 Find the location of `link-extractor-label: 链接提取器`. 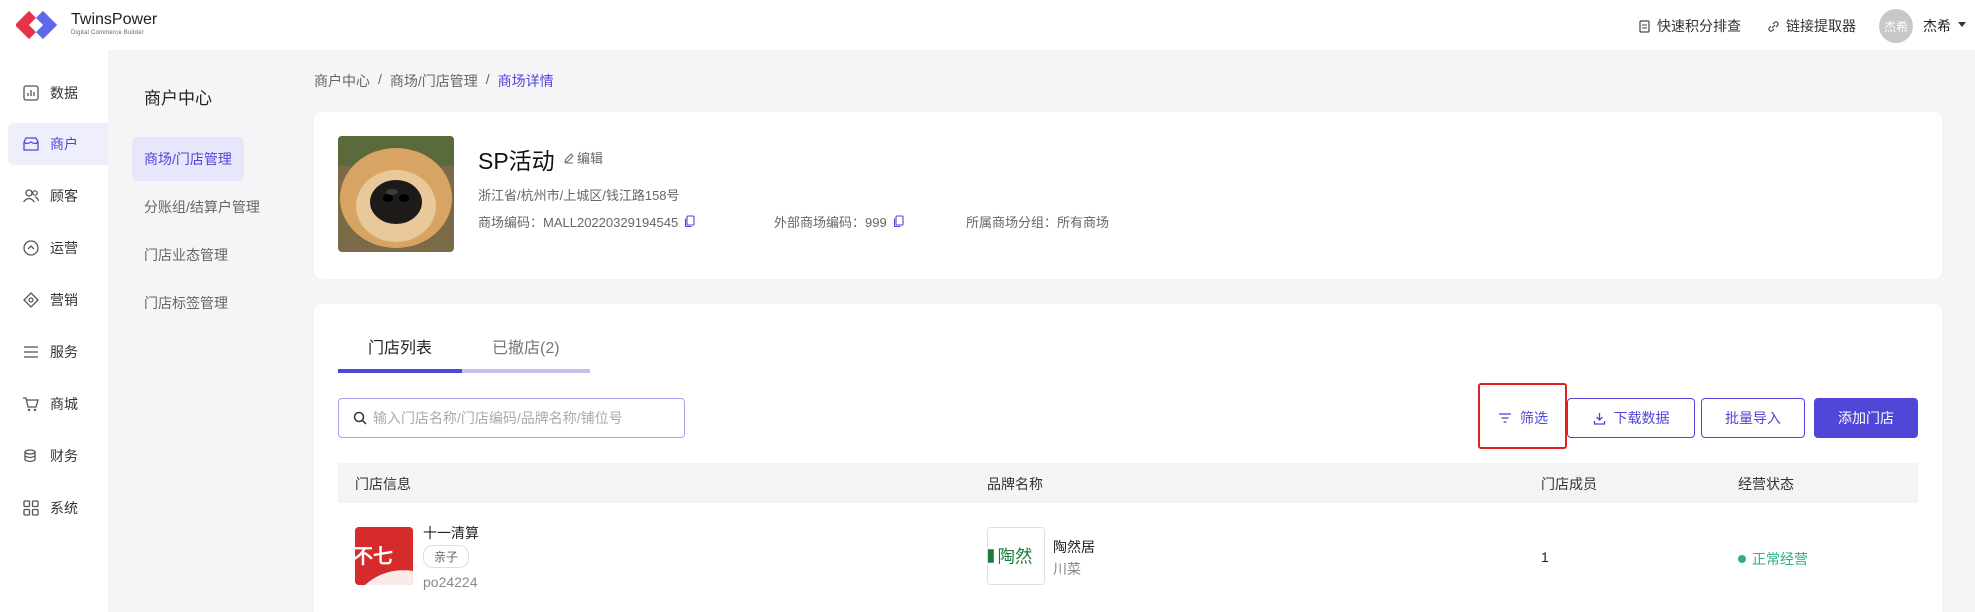

link-extractor-label: 链接提取器 is located at coordinates (1821, 26).